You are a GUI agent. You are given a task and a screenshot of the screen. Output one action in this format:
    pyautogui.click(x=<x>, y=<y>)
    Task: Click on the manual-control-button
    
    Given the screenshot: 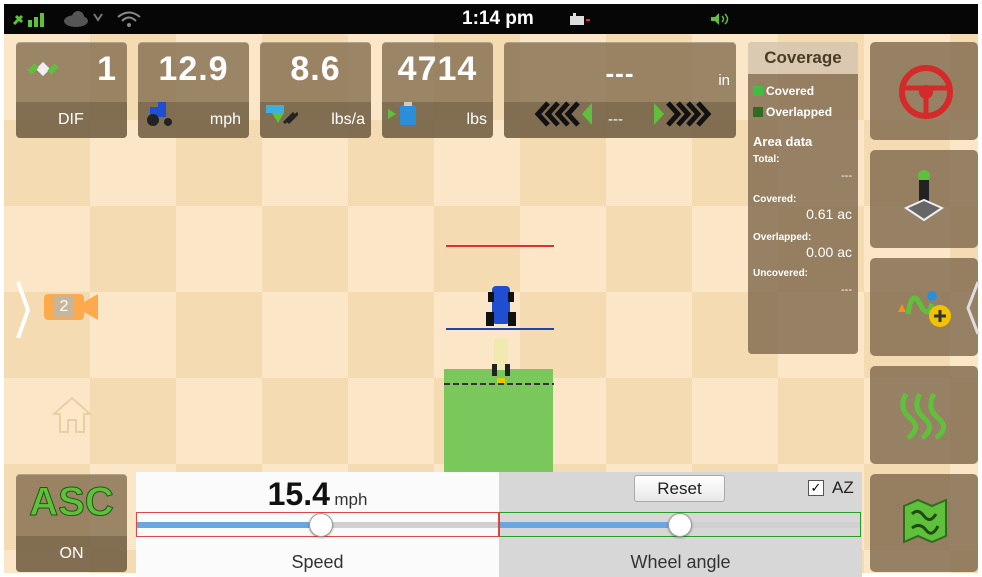 What is the action you would take?
    pyautogui.click(x=924, y=199)
    